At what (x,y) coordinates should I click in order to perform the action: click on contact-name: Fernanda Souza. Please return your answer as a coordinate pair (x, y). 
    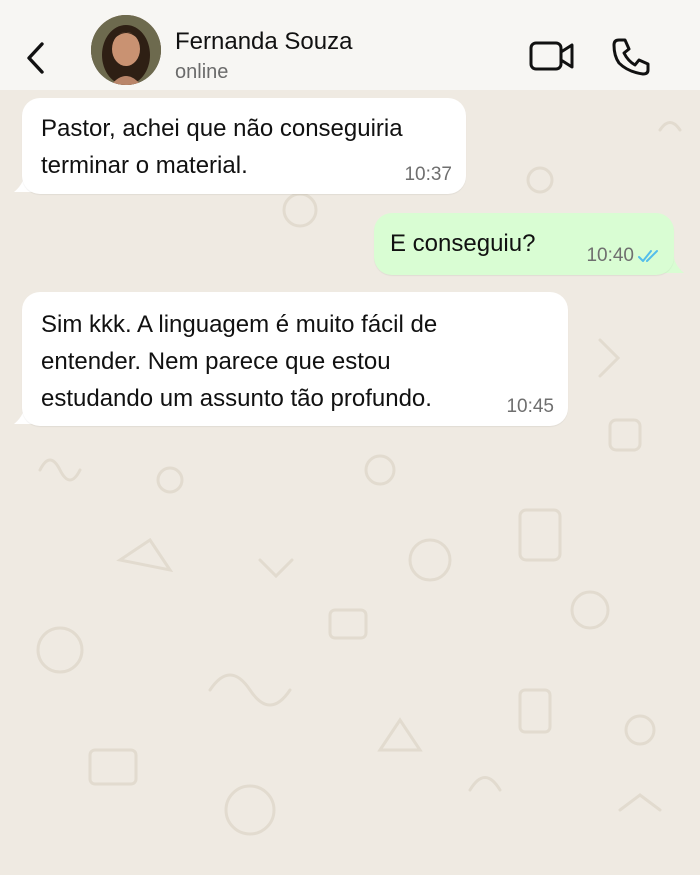
    Looking at the image, I should click on (263, 42).